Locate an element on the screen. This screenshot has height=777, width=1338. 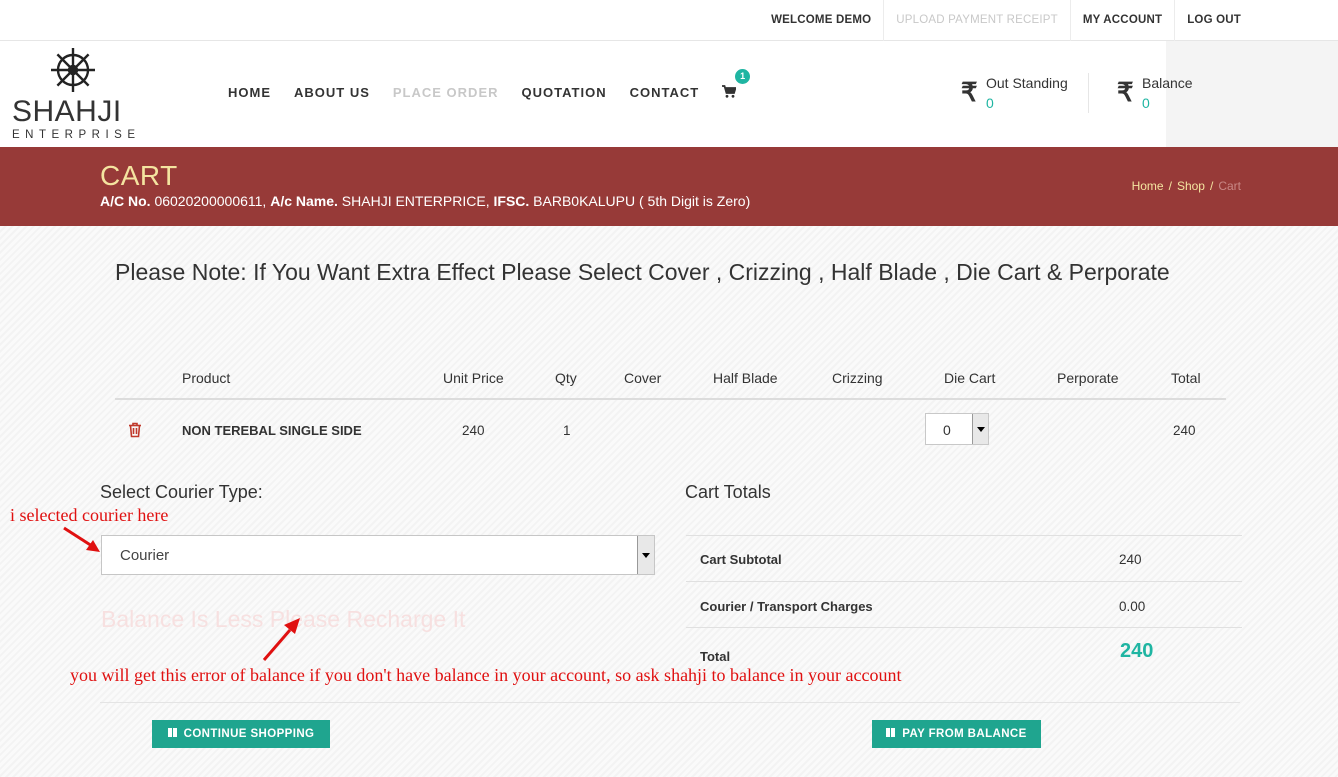
header-qty: Qty is located at coordinates (566, 378).